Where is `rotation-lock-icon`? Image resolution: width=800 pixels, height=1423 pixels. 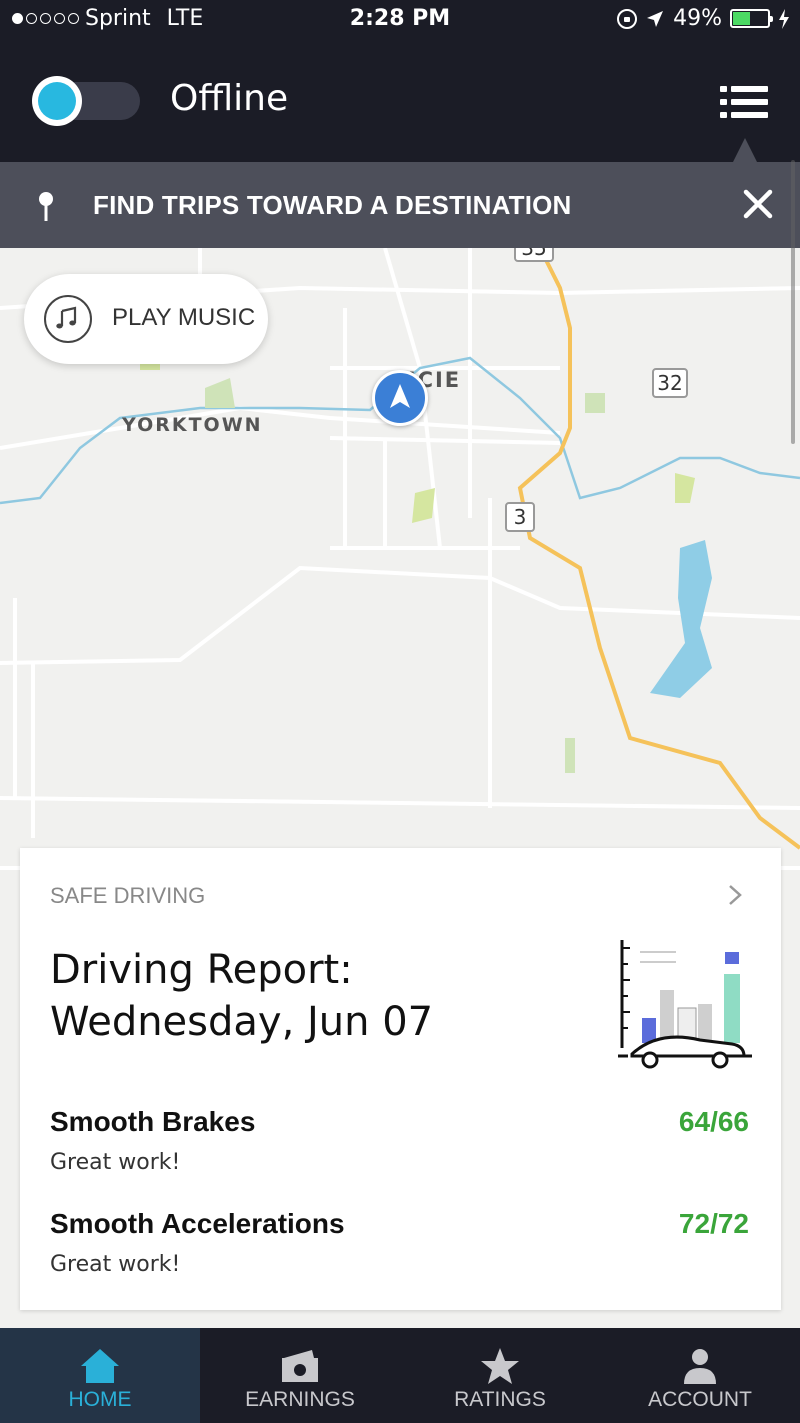 rotation-lock-icon is located at coordinates (627, 18).